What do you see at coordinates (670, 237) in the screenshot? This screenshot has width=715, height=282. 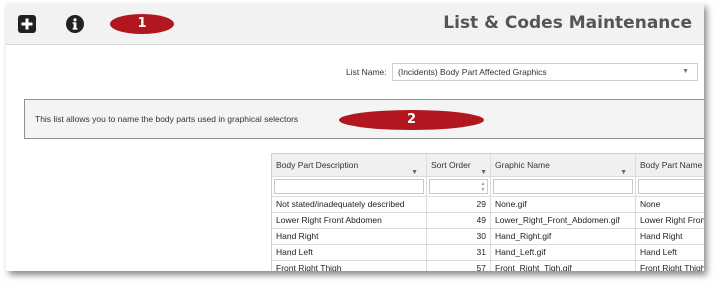 I see `cell-body-part-name: Hand Right` at bounding box center [670, 237].